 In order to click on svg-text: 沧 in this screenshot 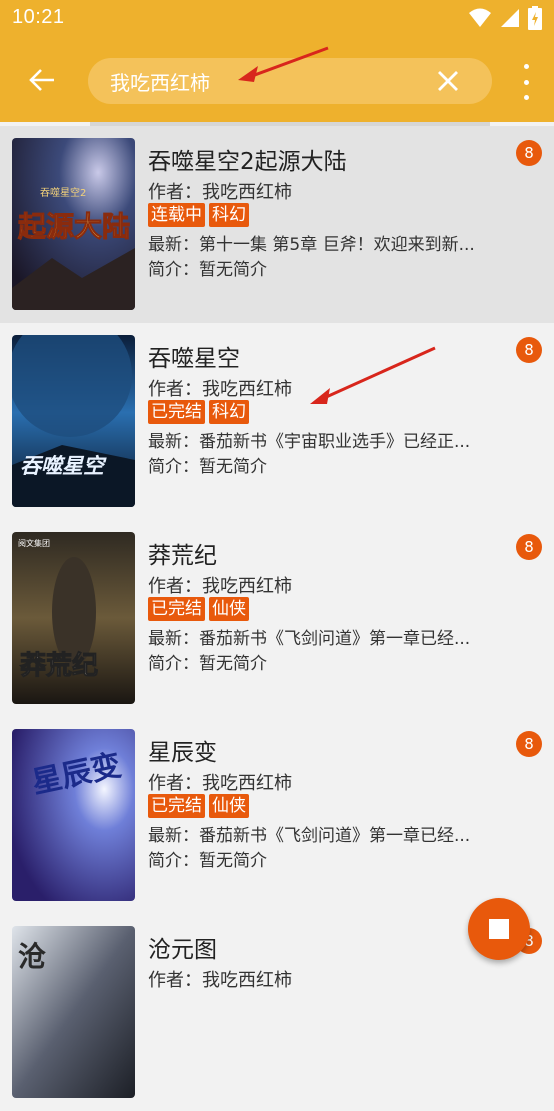, I will do `click(32, 956)`.